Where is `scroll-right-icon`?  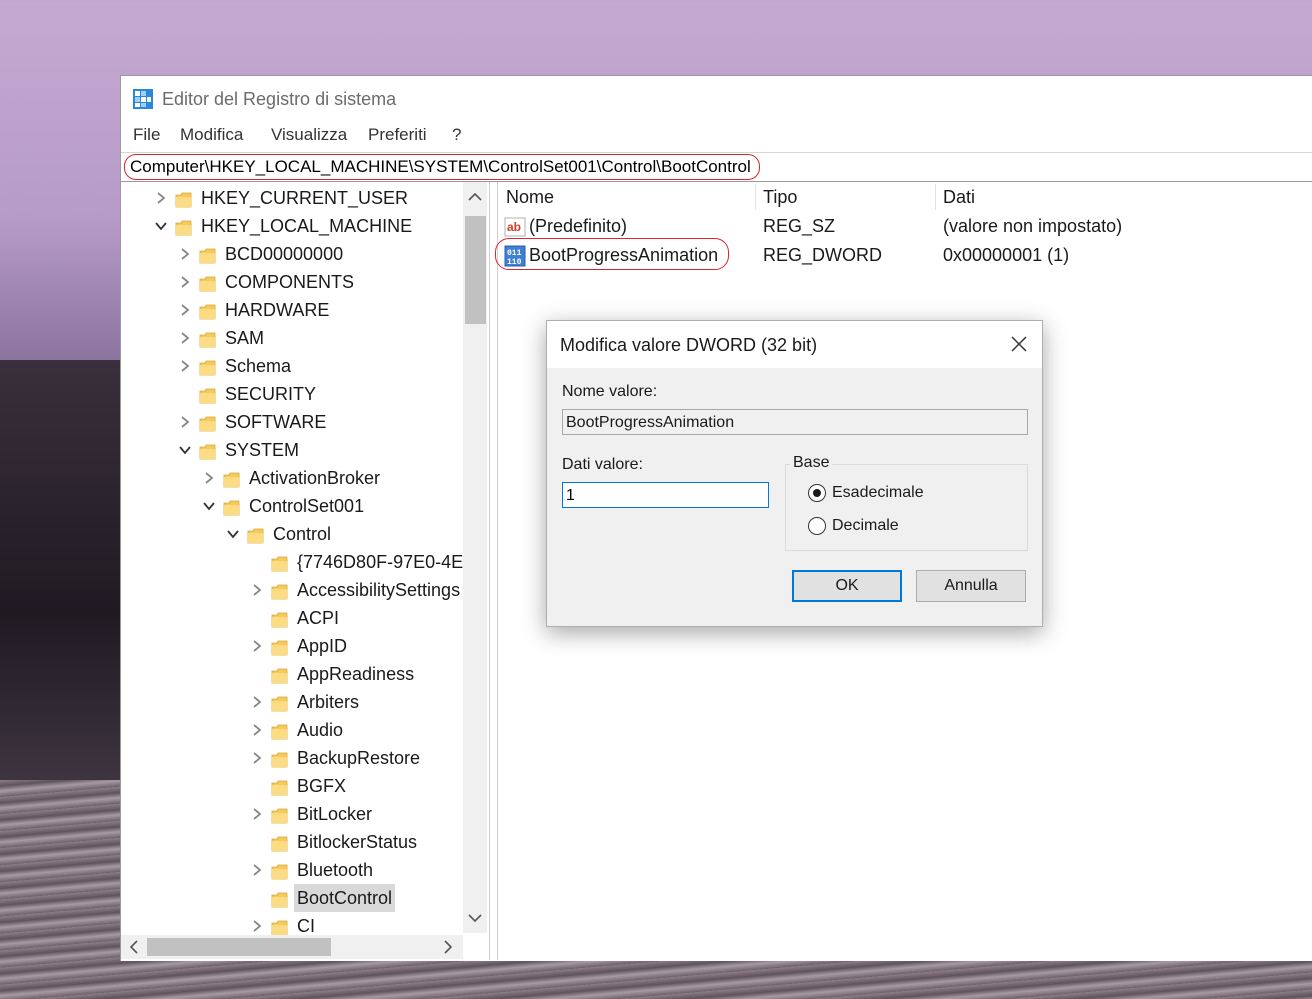 scroll-right-icon is located at coordinates (448, 947).